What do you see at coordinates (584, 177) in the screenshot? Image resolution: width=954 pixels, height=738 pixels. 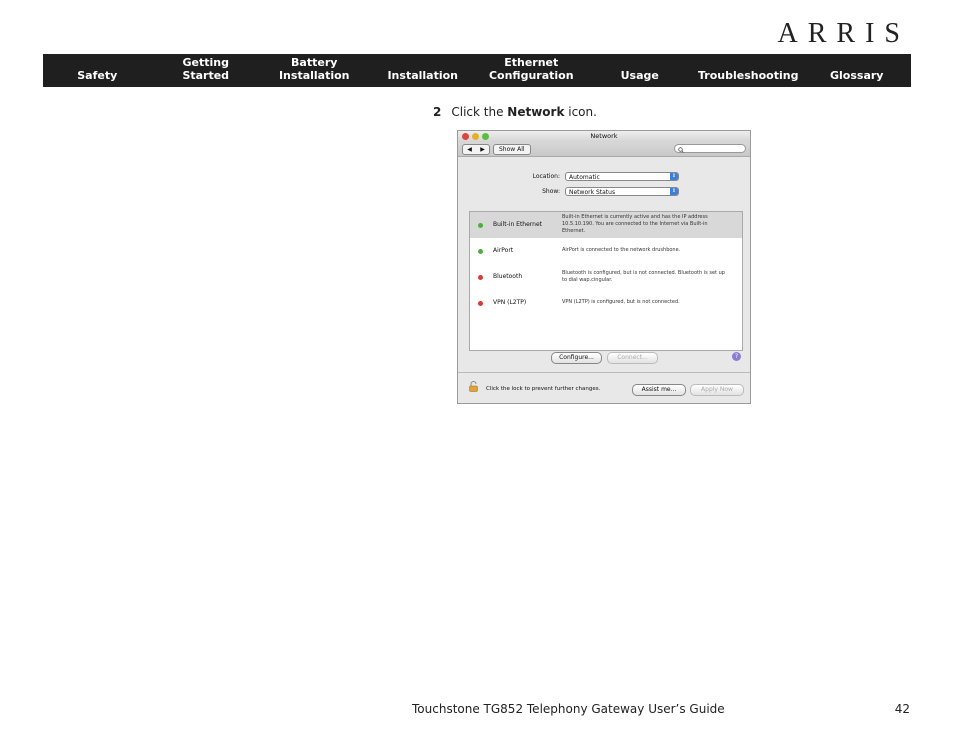 I see `location-value: Automatic` at bounding box center [584, 177].